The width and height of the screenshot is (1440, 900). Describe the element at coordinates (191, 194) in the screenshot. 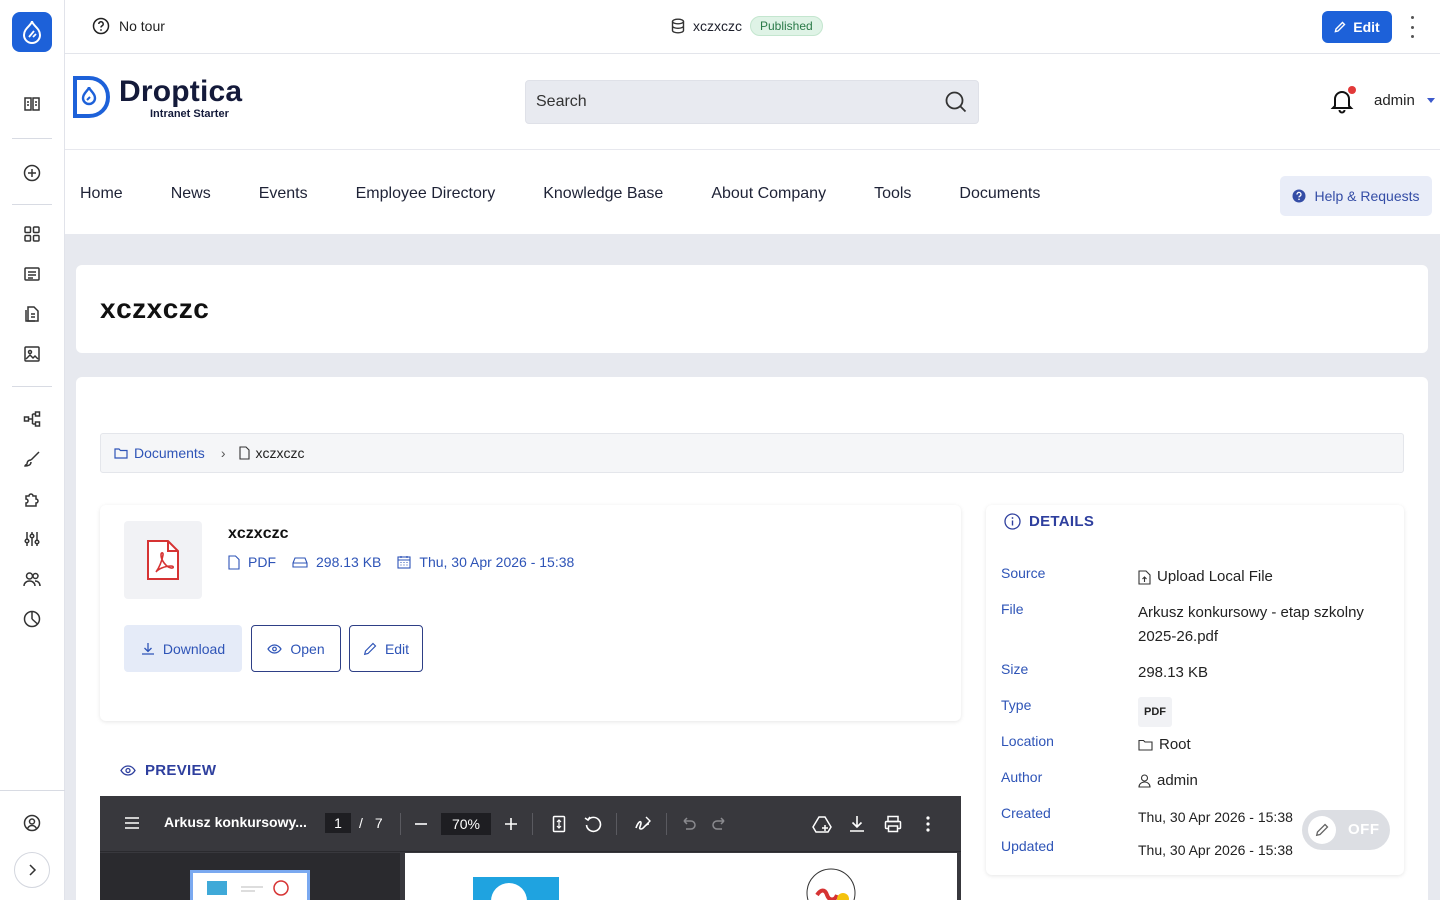

I see `nav-item-news: News` at that location.